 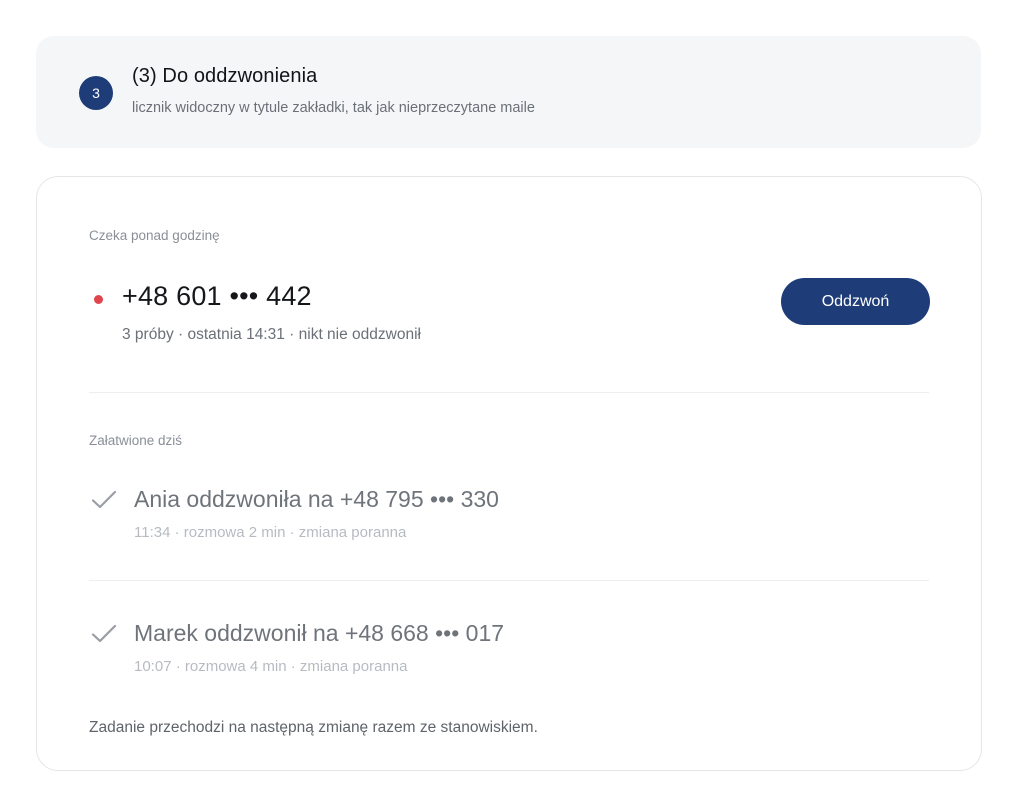 I want to click on waiting-section-label: Czeka ponad godzinę, so click(x=154, y=235).